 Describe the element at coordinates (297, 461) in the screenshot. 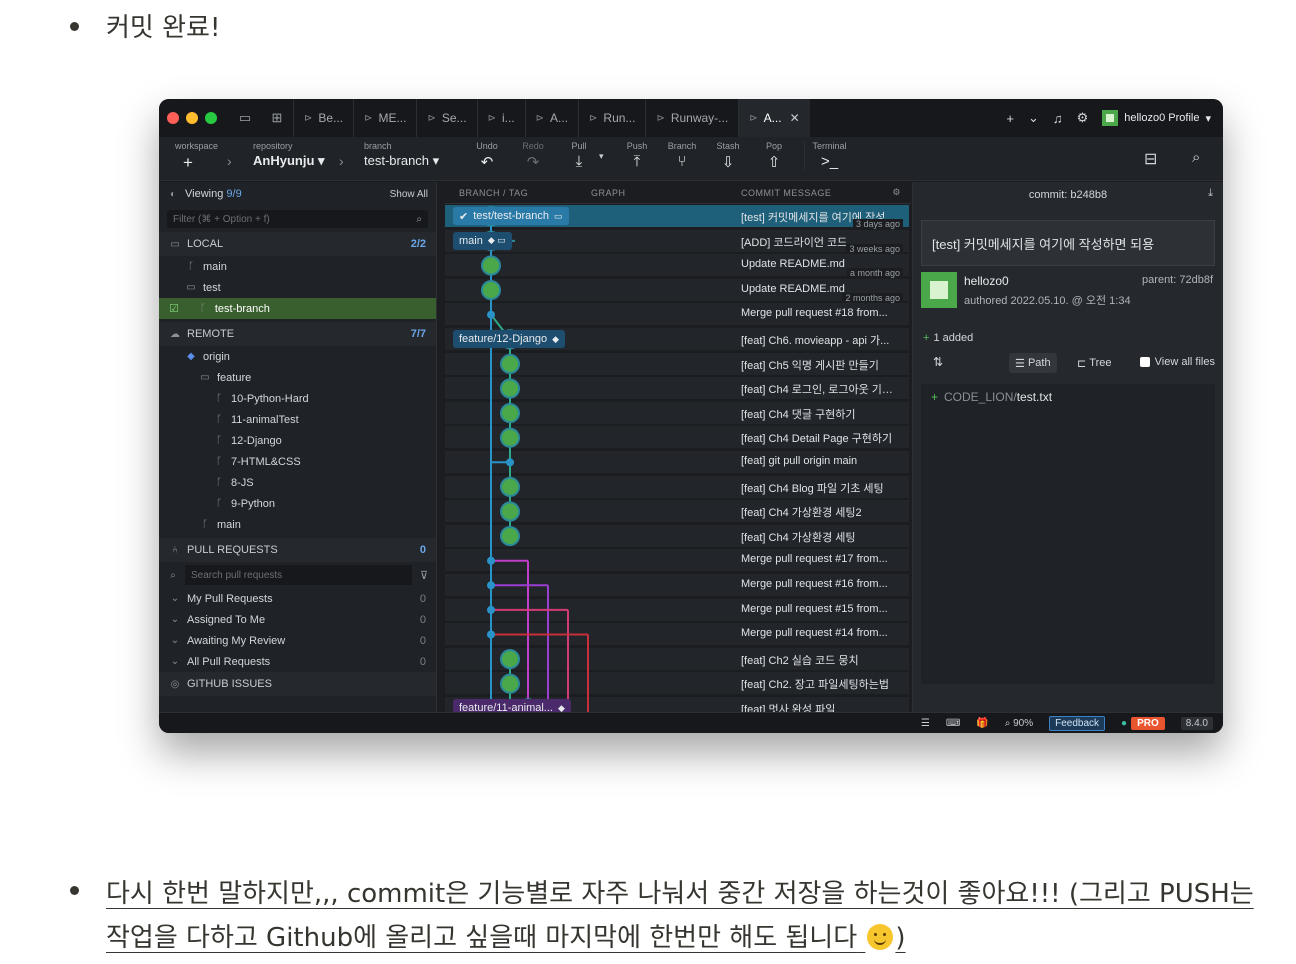

I see `sidebar-item-remote-branch: ᚴ 7-HTML&CSS` at that location.